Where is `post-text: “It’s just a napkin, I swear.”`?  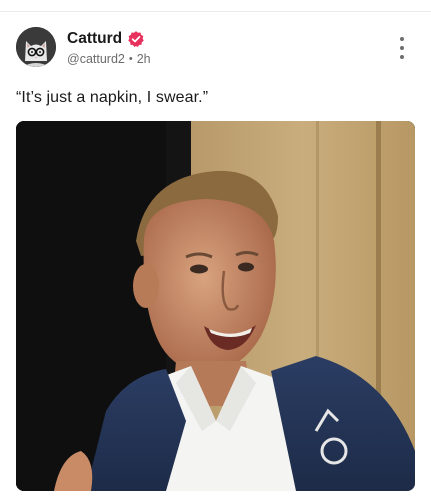
post-text: “It’s just a napkin, I swear.” is located at coordinates (112, 97).